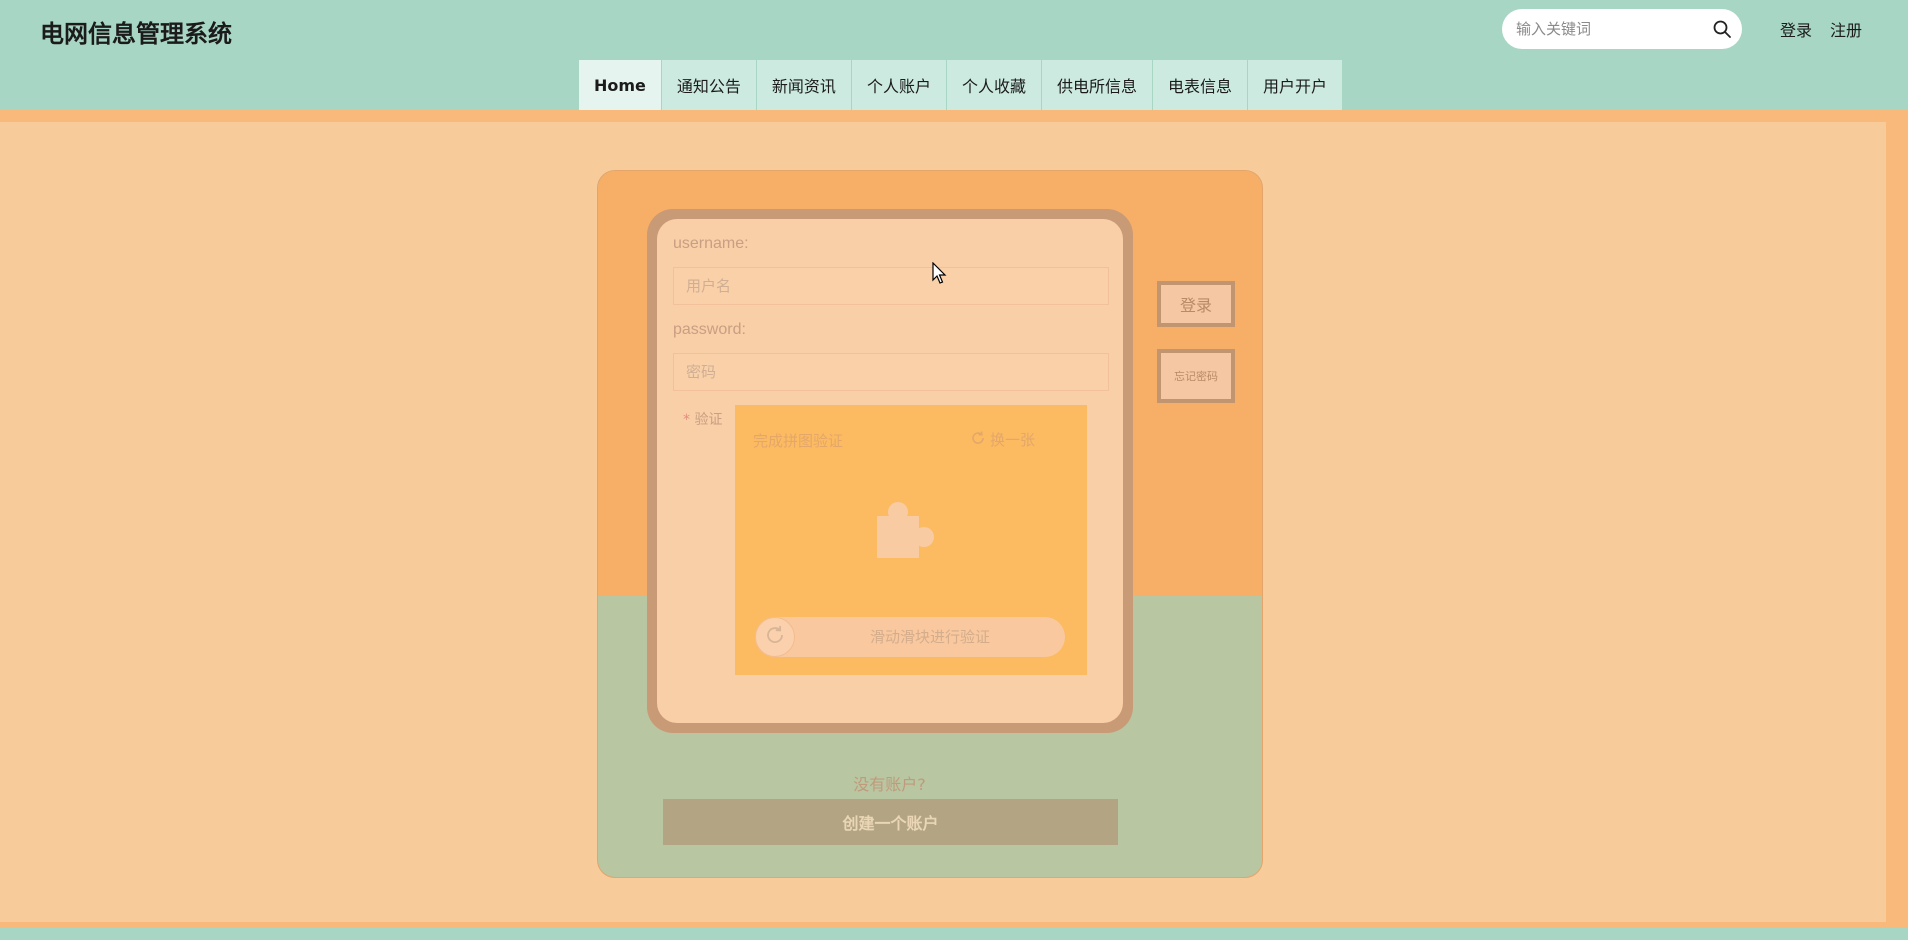 The image size is (1908, 940). I want to click on nav-notices: 通知公告, so click(708, 85).